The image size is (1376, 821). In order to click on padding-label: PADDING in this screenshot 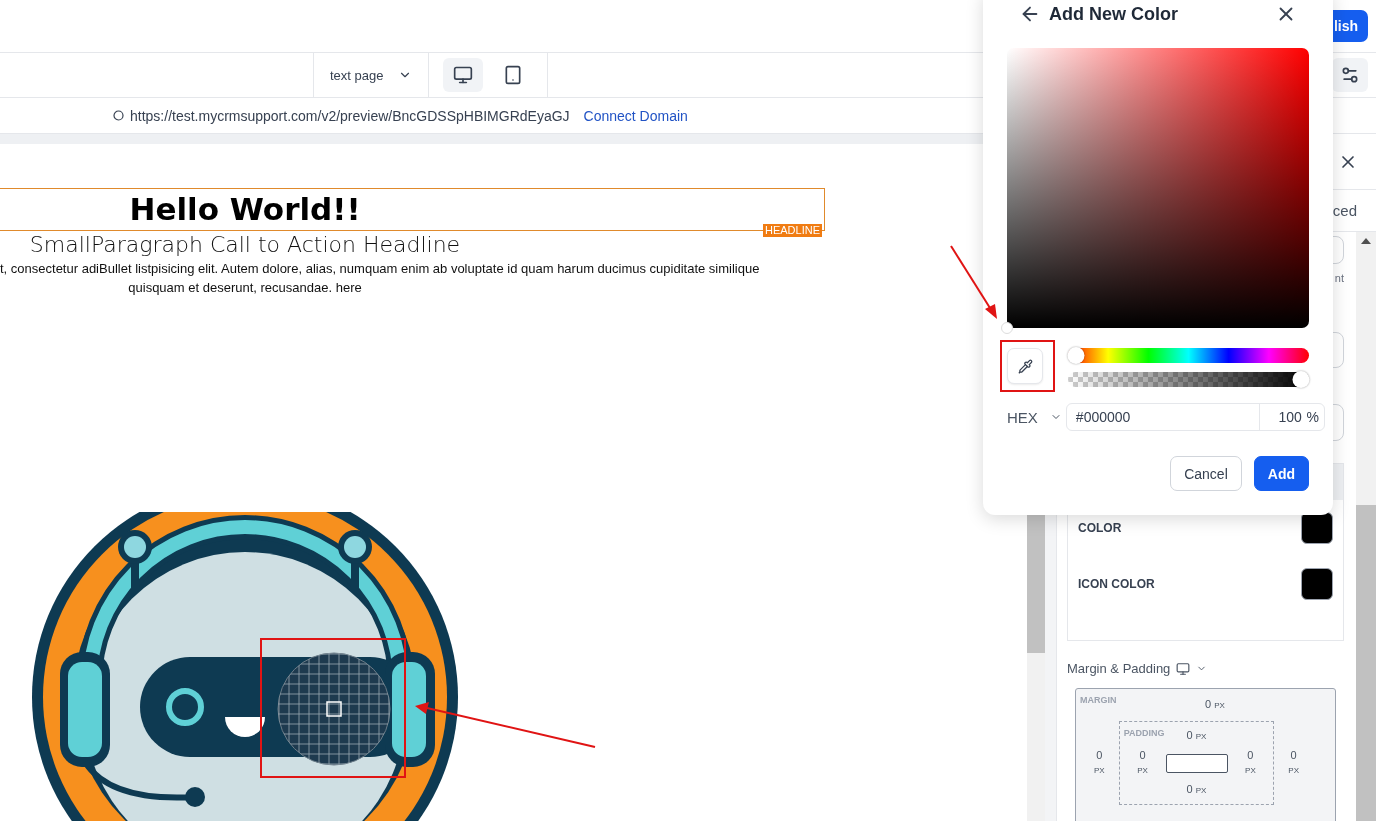, I will do `click(1144, 733)`.